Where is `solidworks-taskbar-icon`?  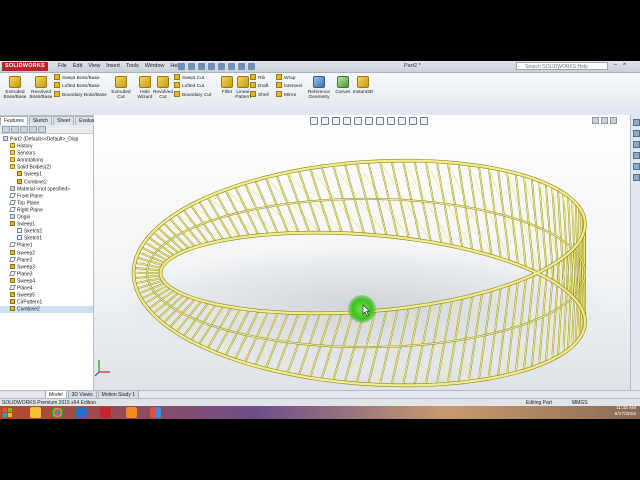 solidworks-taskbar-icon is located at coordinates (105, 412).